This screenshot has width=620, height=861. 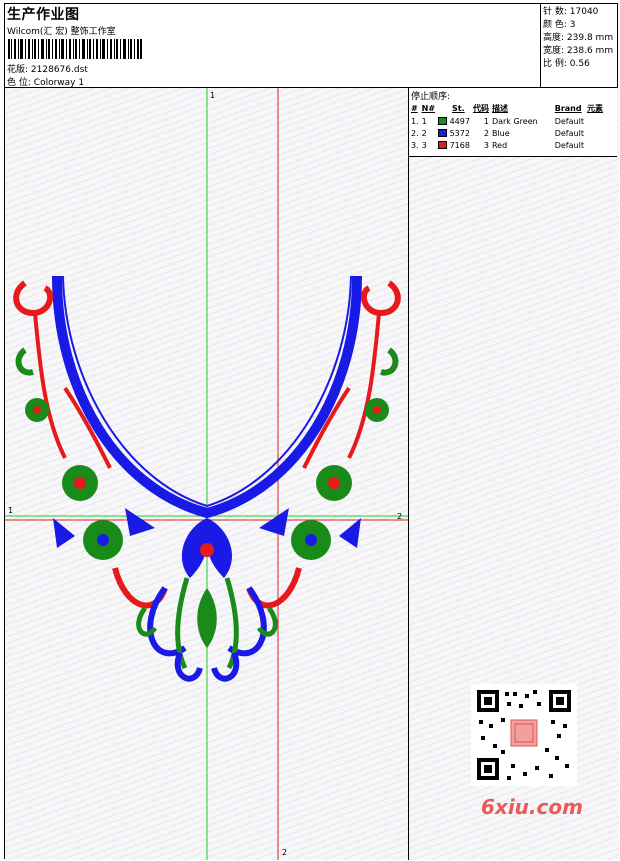 I want to click on design-file-value: 2128676.dst, so click(x=59, y=70).